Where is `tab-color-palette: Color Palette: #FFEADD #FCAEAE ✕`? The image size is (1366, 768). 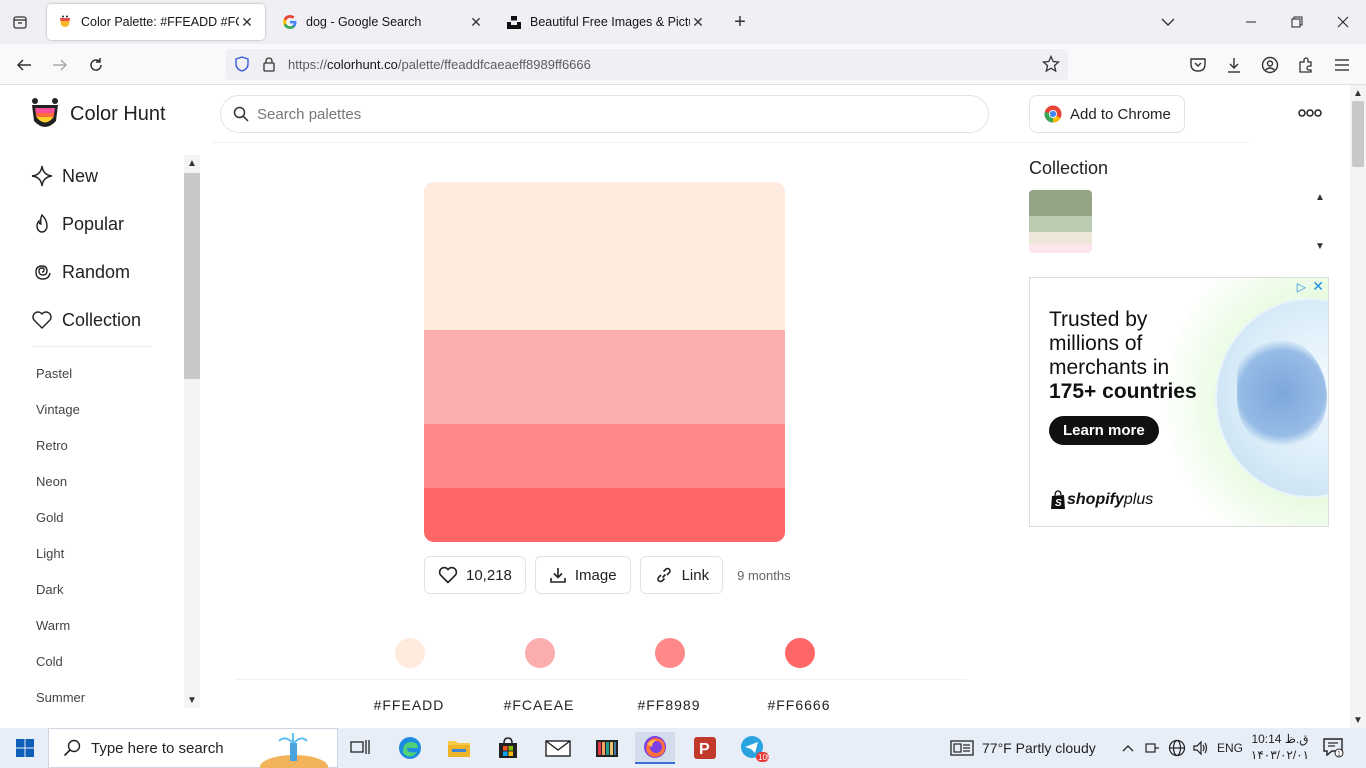
tab-color-palette: Color Palette: #FFEADD #FCAEAE ✕ is located at coordinates (156, 22).